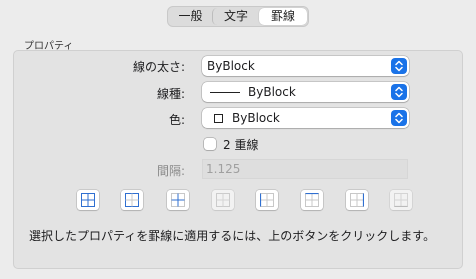  I want to click on tab-general: 一般, so click(190, 16).